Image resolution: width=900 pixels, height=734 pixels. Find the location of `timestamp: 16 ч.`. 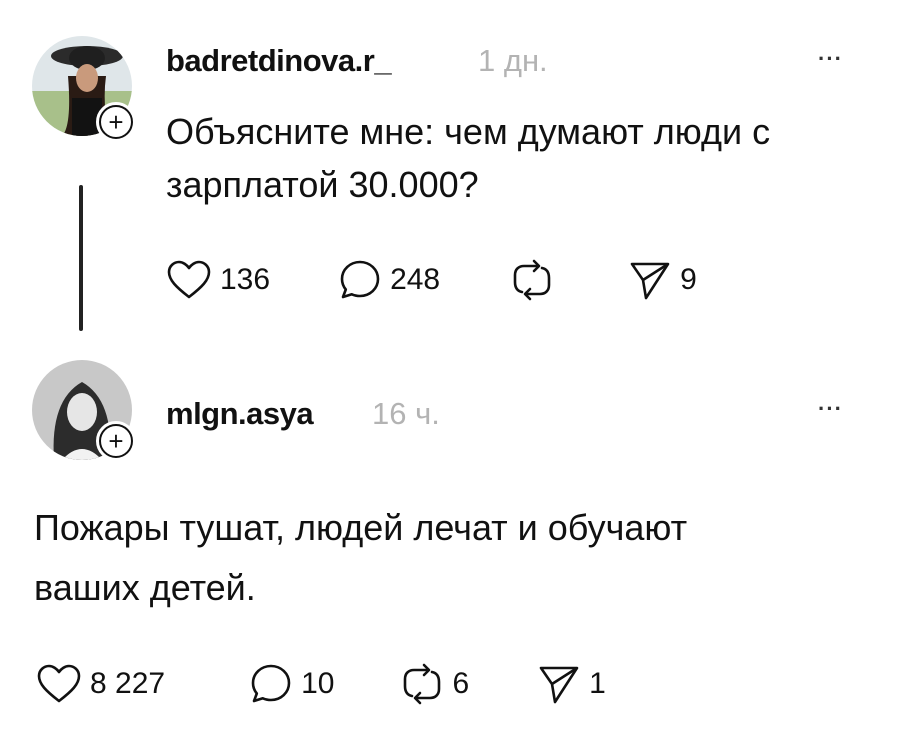

timestamp: 16 ч. is located at coordinates (406, 413).